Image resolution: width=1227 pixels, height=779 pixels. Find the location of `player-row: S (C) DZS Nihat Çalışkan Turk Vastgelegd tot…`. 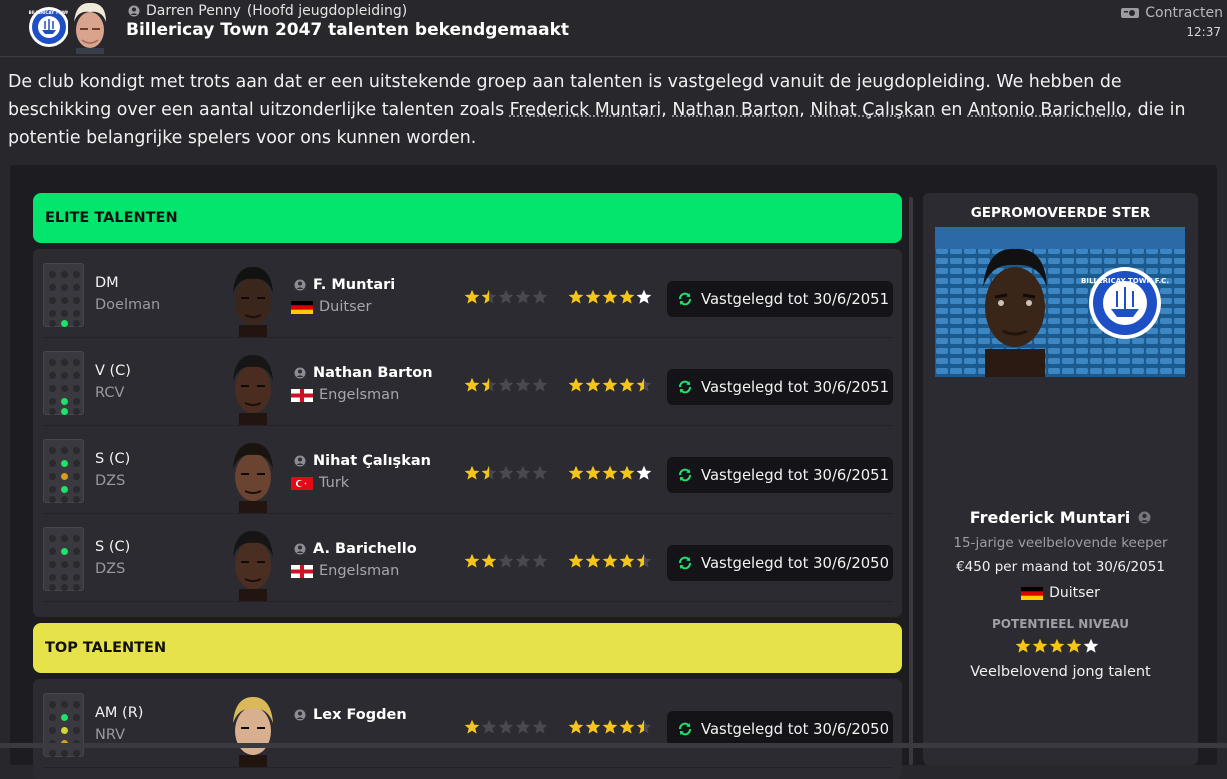

player-row: S (C) DZS Nihat Çalışkan Turk Vastgelegd tot… is located at coordinates (468, 470).